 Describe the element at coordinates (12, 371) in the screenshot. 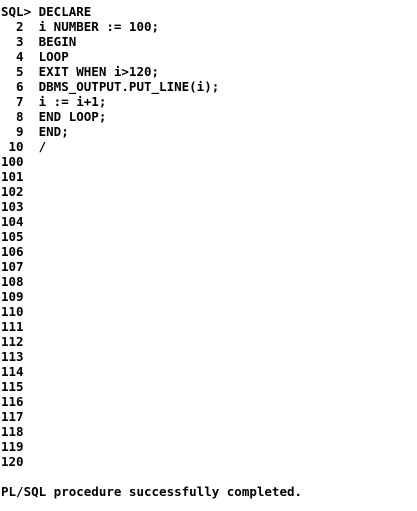

I see `output-line: 114` at that location.